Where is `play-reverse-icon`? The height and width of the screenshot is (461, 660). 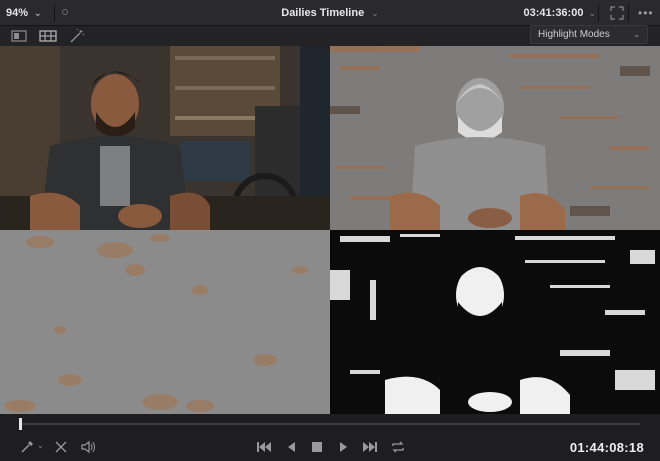 play-reverse-icon is located at coordinates (291, 447).